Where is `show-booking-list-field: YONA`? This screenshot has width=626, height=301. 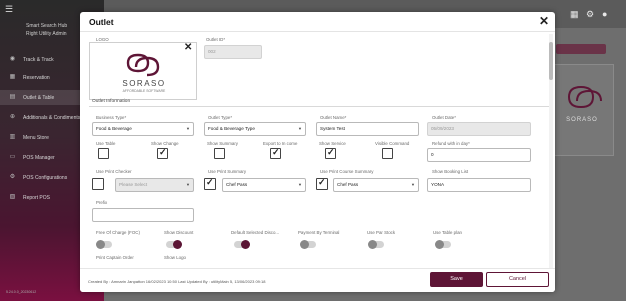
show-booking-list-field: YONA is located at coordinates (479, 185).